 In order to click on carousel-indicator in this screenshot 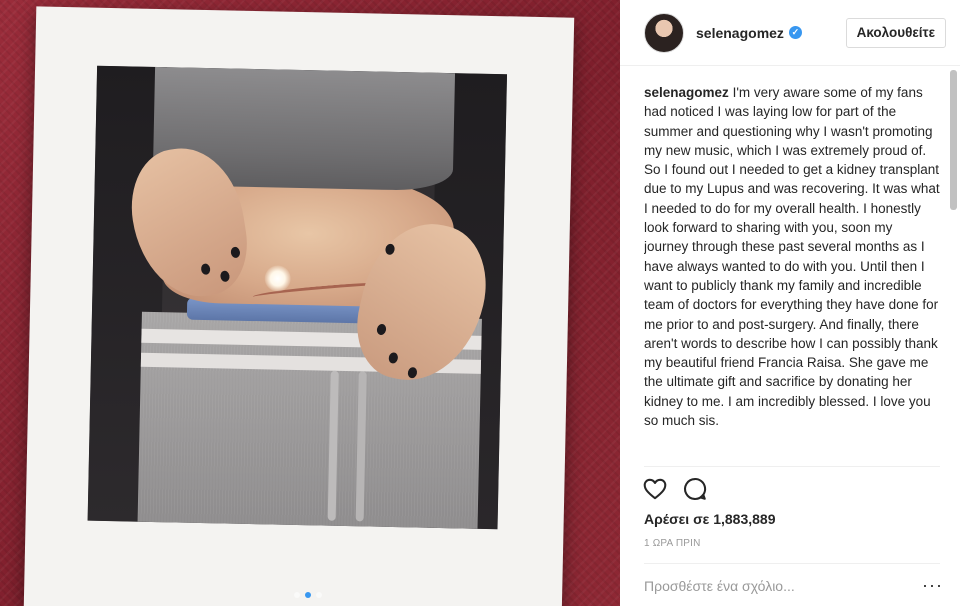, I will do `click(308, 595)`.